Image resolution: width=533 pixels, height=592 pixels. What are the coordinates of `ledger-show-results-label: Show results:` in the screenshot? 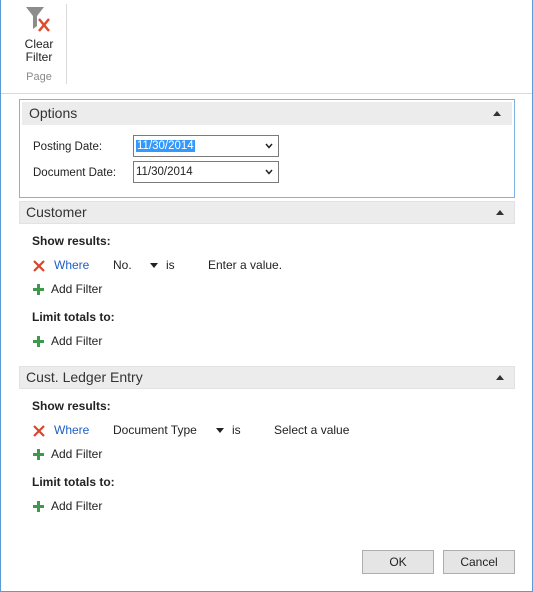 It's located at (71, 406).